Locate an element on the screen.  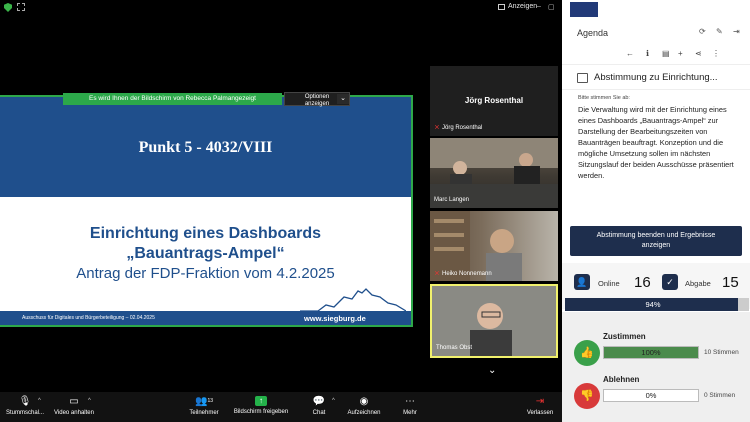
share-icon: ⋖ is located at coordinates (698, 53).